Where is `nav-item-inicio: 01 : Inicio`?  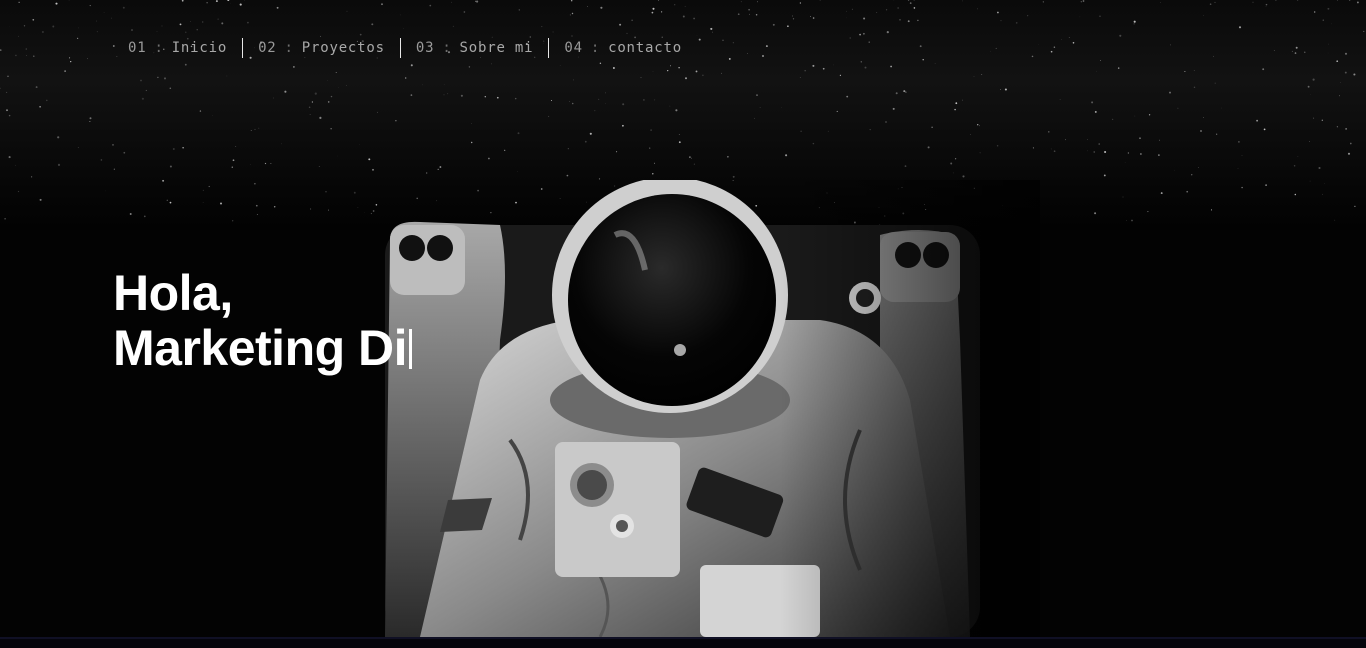
nav-item-inicio: 01 : Inicio is located at coordinates (177, 48).